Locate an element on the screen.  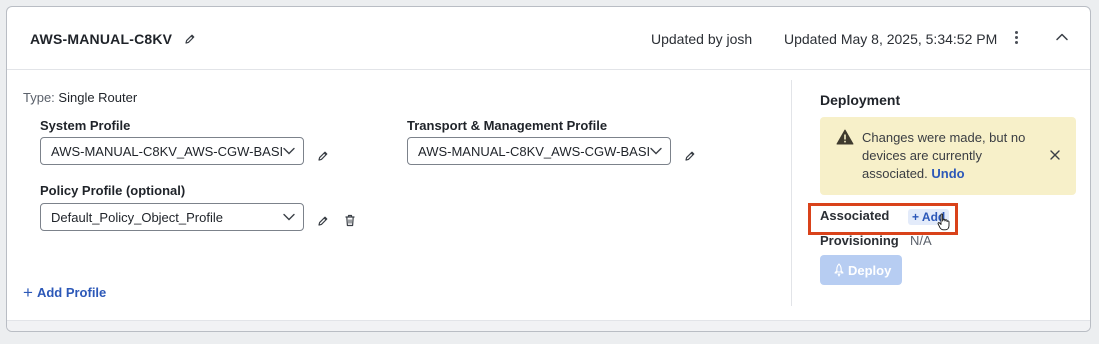
type-key: Type: is located at coordinates (39, 97).